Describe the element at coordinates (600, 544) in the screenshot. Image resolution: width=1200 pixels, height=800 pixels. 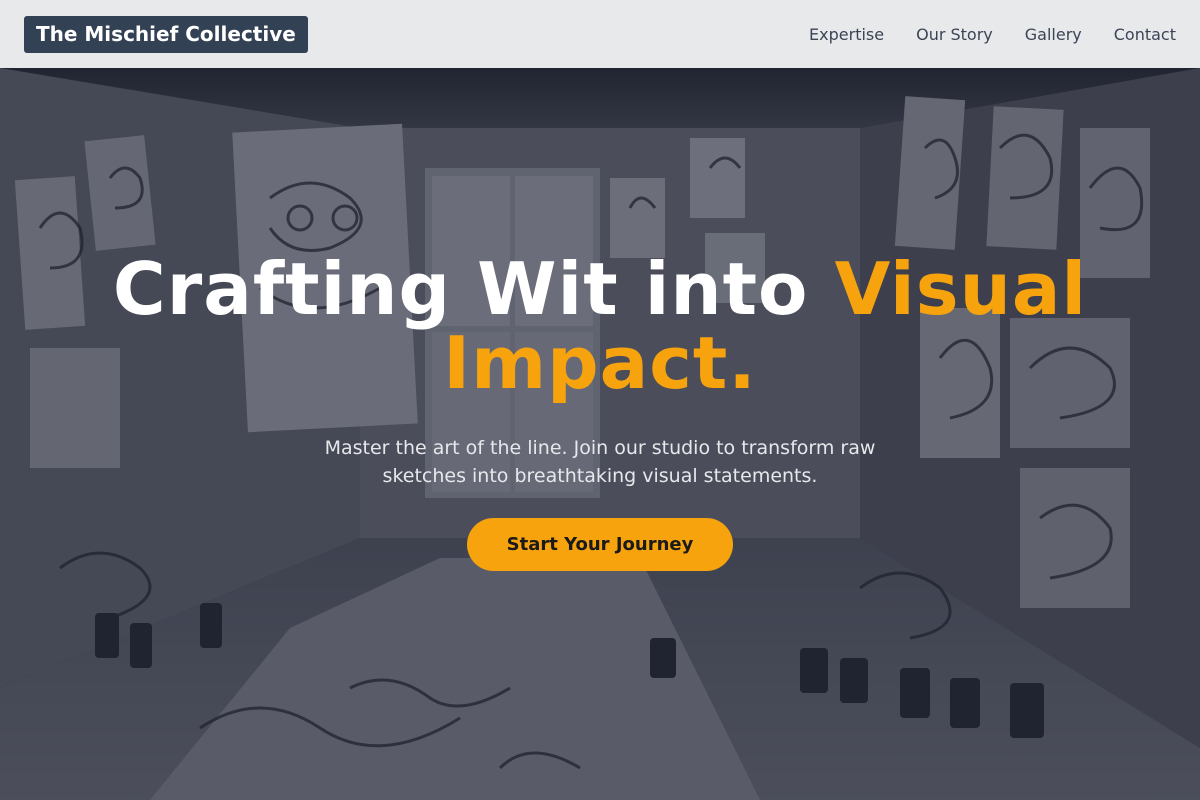
I see `start-journey-button: Start Your Journey` at that location.